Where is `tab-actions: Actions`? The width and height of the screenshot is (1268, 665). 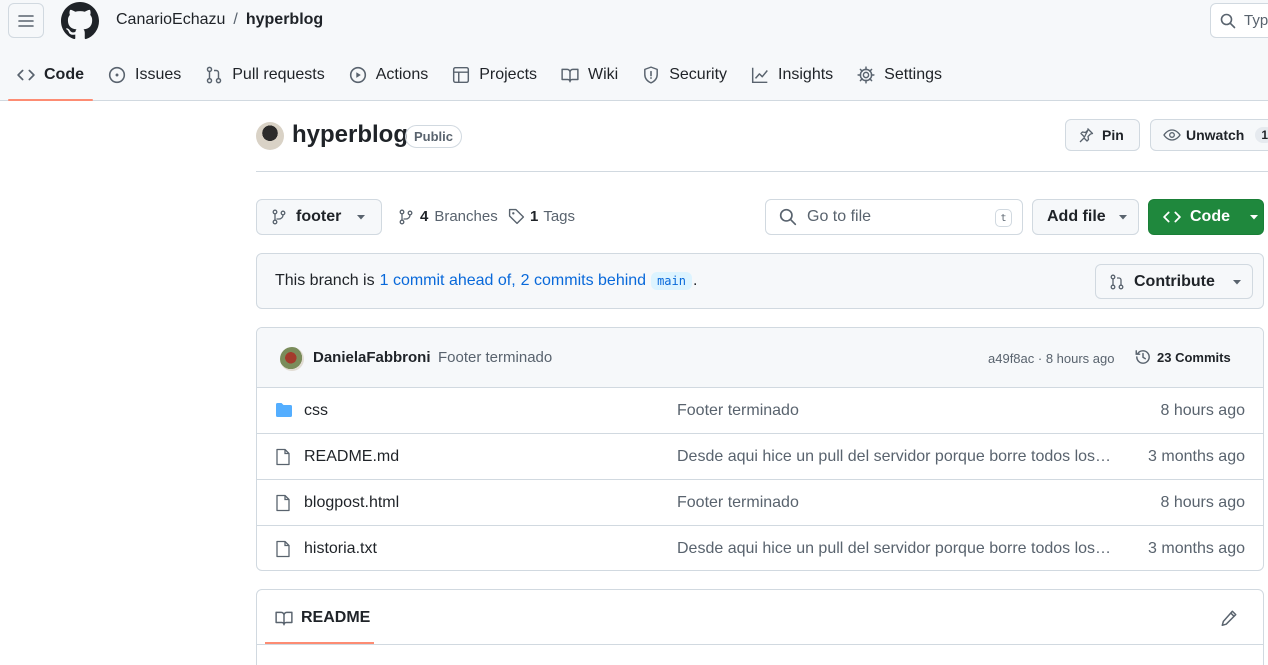 tab-actions: Actions is located at coordinates (388, 75).